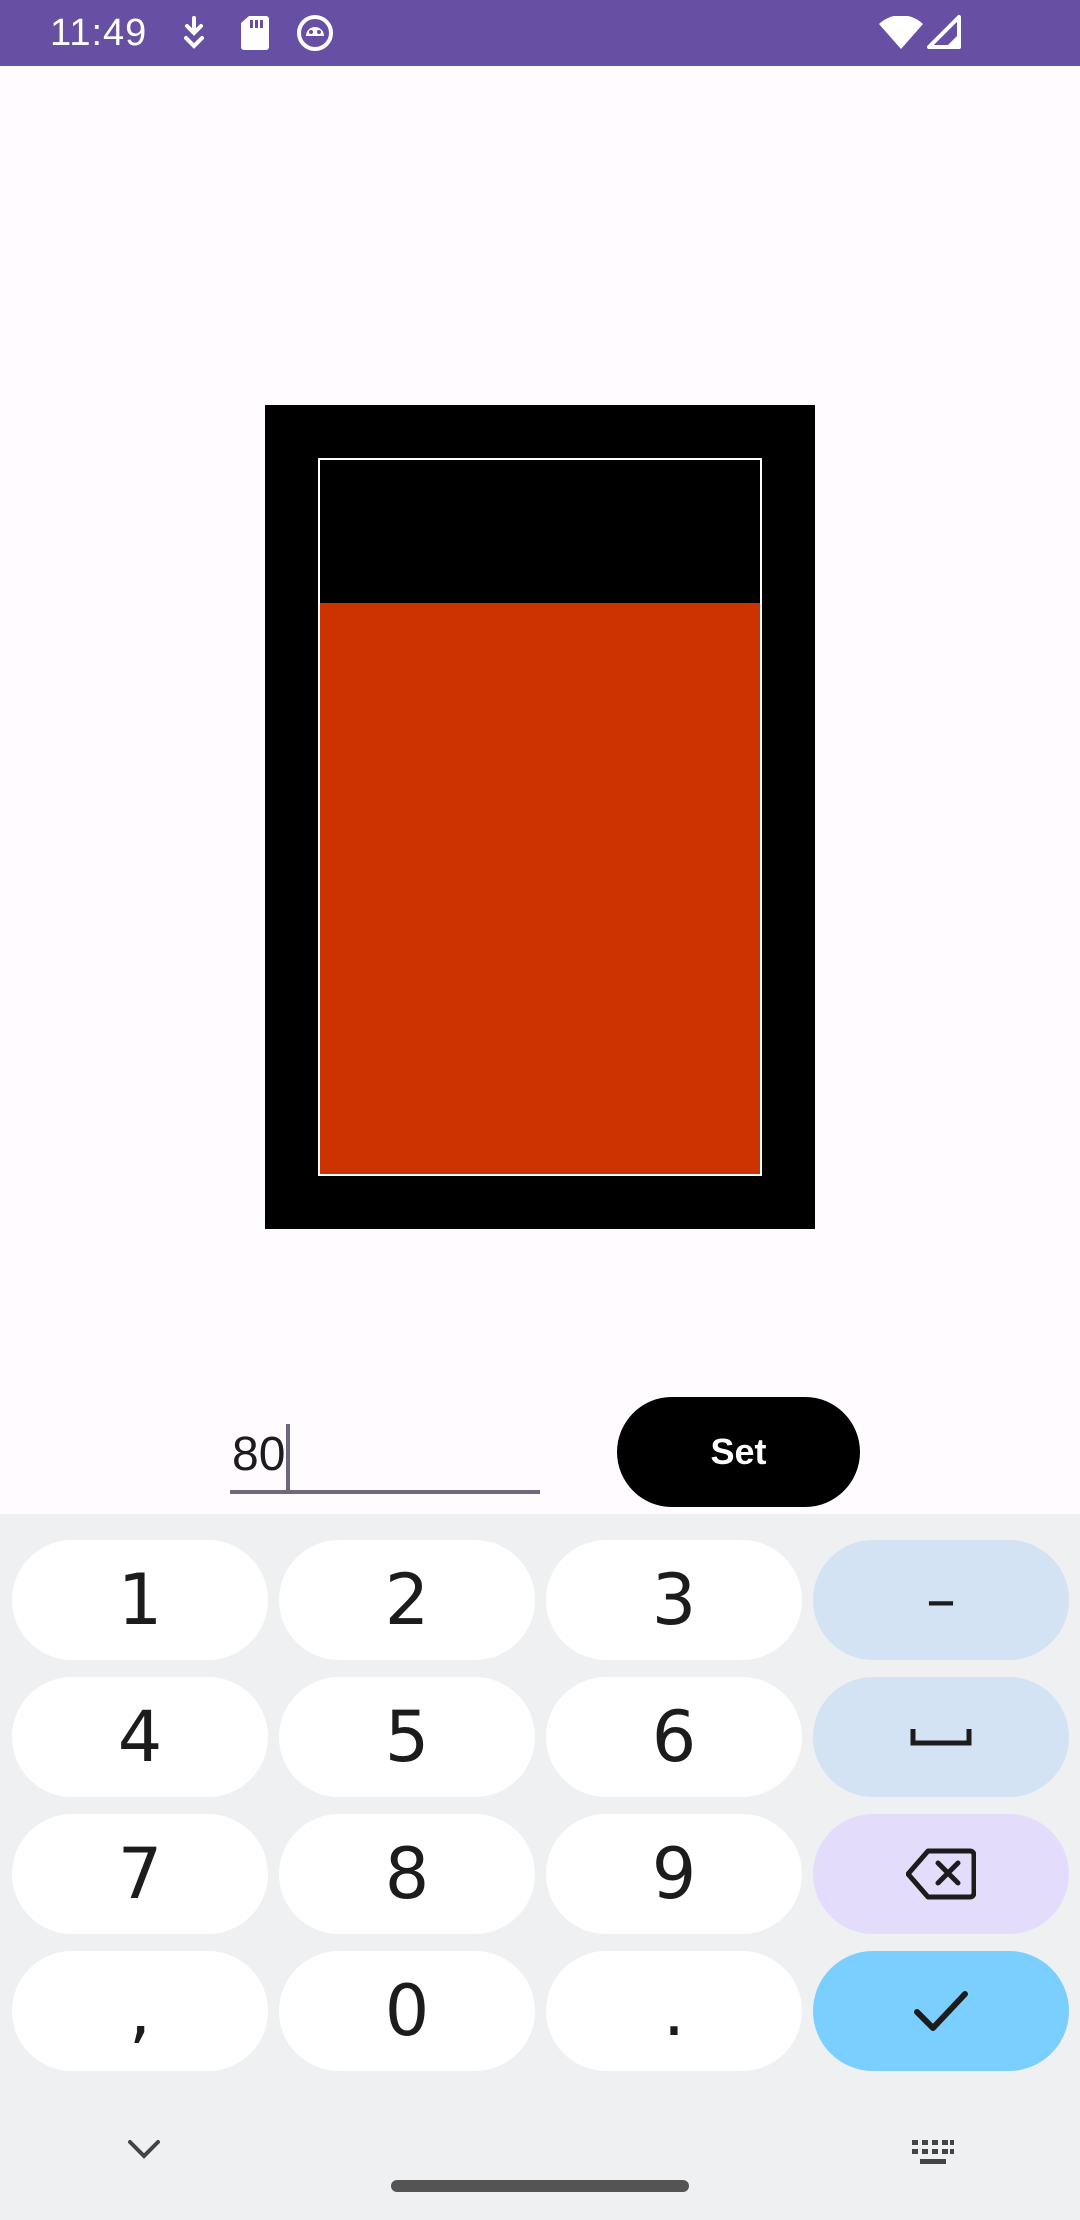  I want to click on key-2-label: 2, so click(407, 1600).